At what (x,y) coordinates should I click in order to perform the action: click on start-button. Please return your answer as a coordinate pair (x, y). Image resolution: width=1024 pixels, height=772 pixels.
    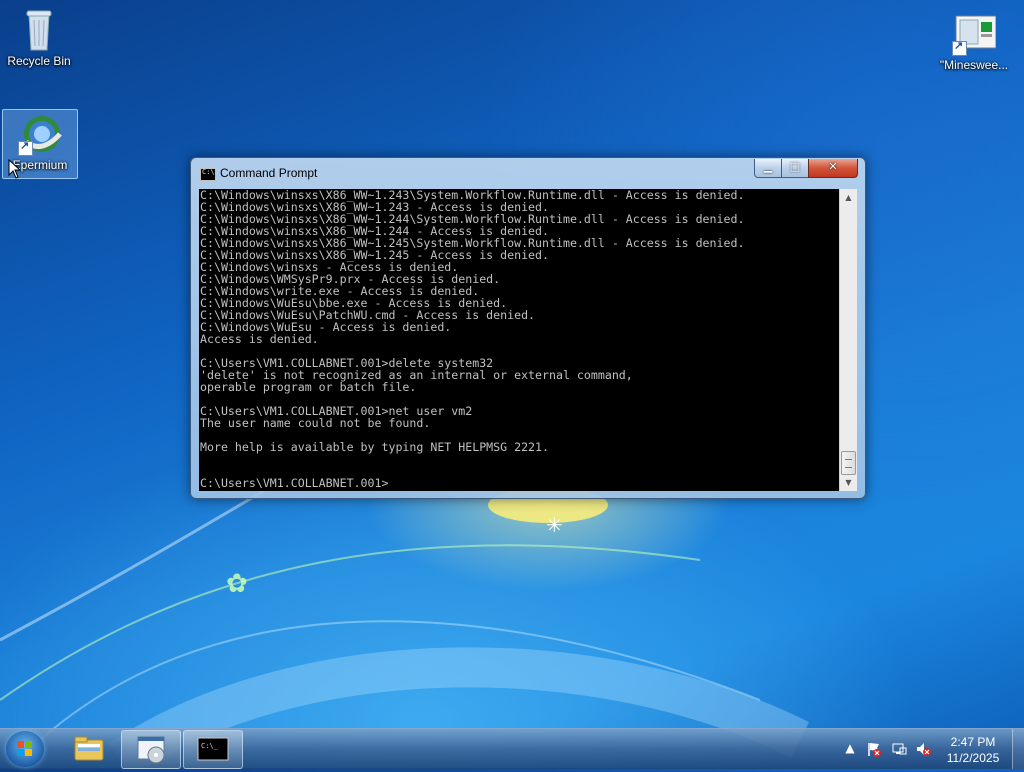
    Looking at the image, I should click on (25, 749).